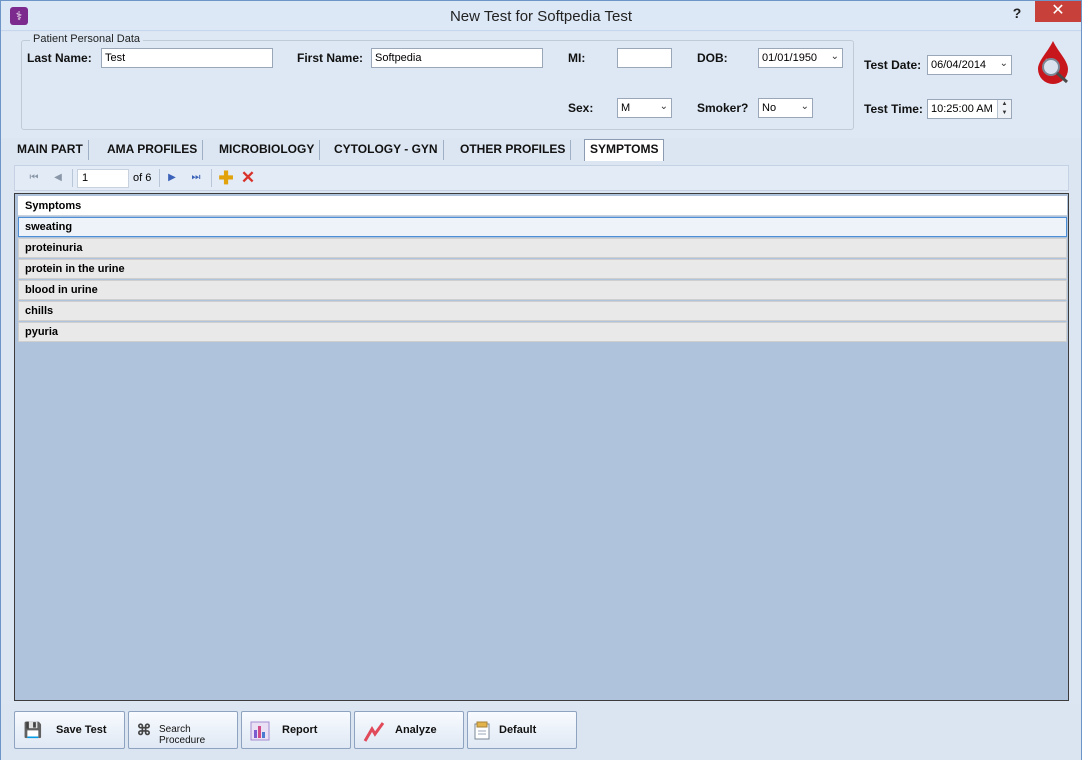  What do you see at coordinates (50, 150) in the screenshot?
I see `tab-main-part: MAIN PART` at bounding box center [50, 150].